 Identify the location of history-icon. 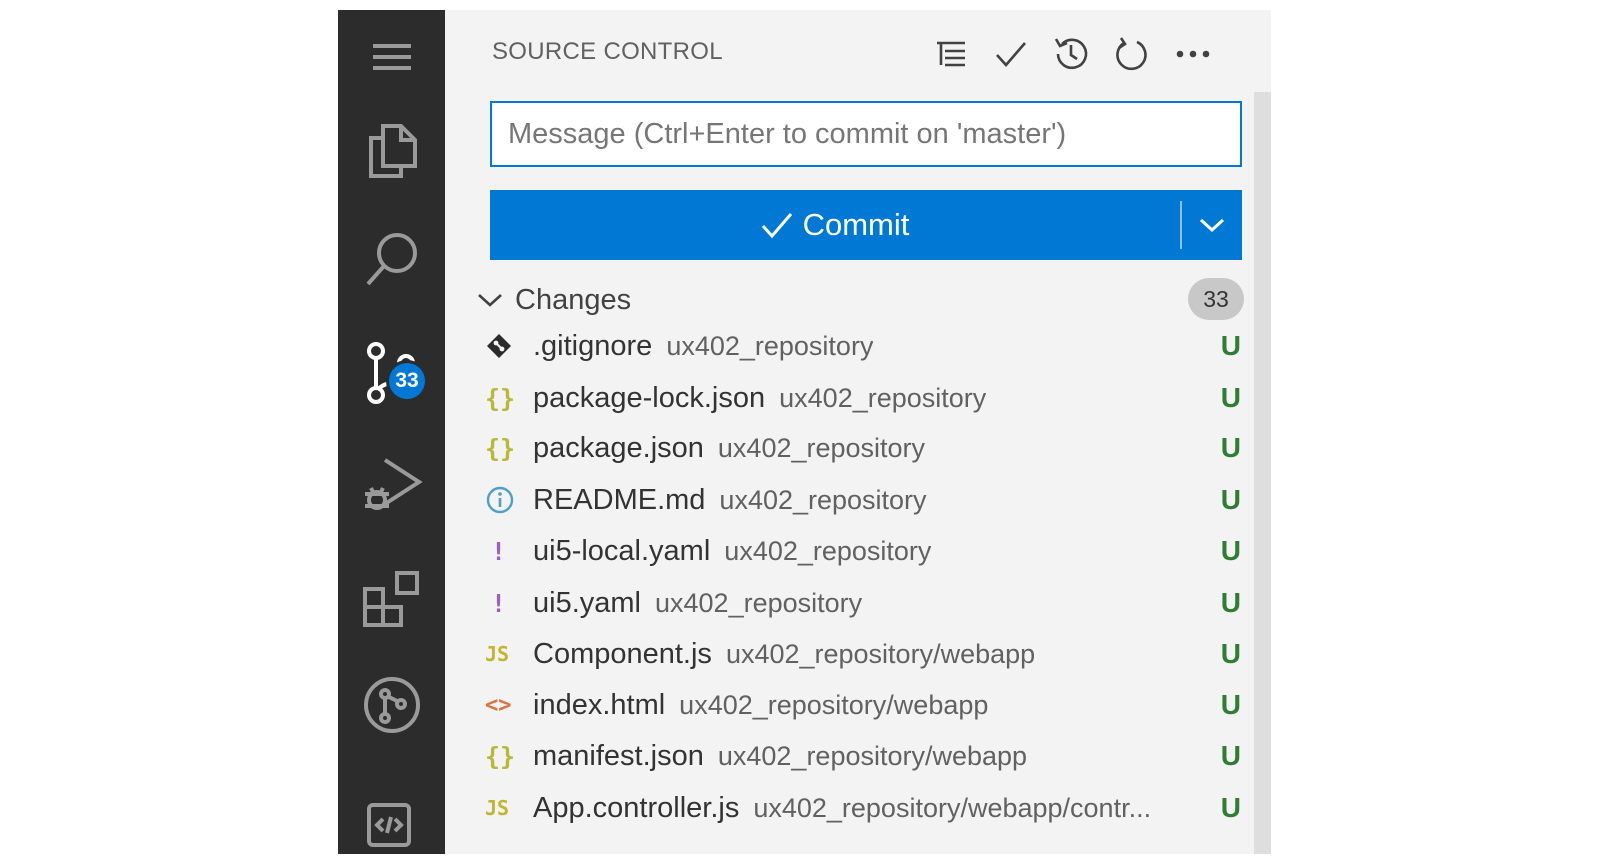
(1071, 54).